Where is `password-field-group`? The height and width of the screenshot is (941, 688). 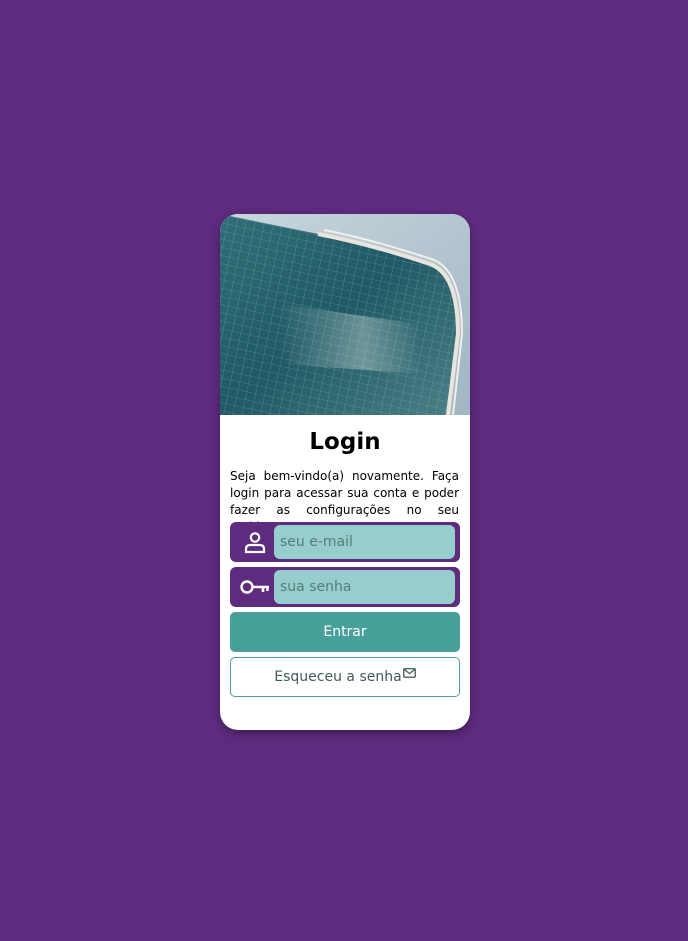
password-field-group is located at coordinates (345, 587).